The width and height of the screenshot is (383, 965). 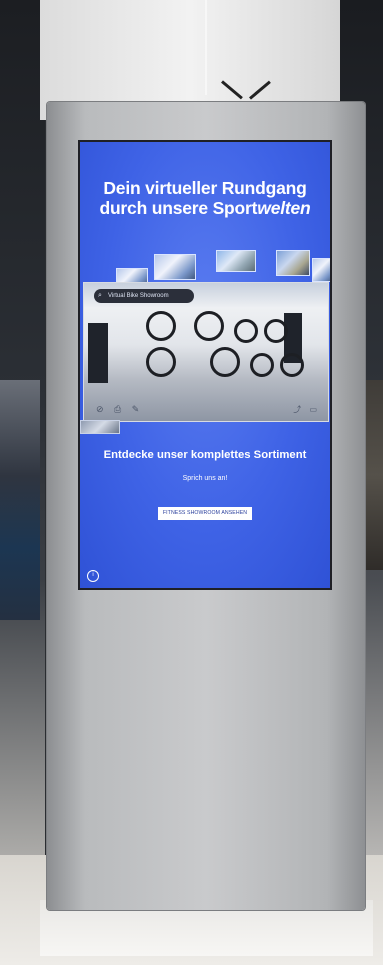 What do you see at coordinates (138, 296) in the screenshot?
I see `tour-search-text: Virtual Bike Showroom` at bounding box center [138, 296].